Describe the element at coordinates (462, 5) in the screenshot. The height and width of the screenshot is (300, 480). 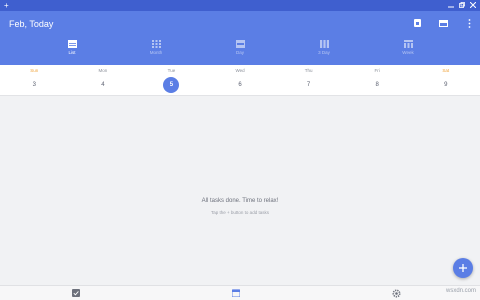
I see `restore-icon` at that location.